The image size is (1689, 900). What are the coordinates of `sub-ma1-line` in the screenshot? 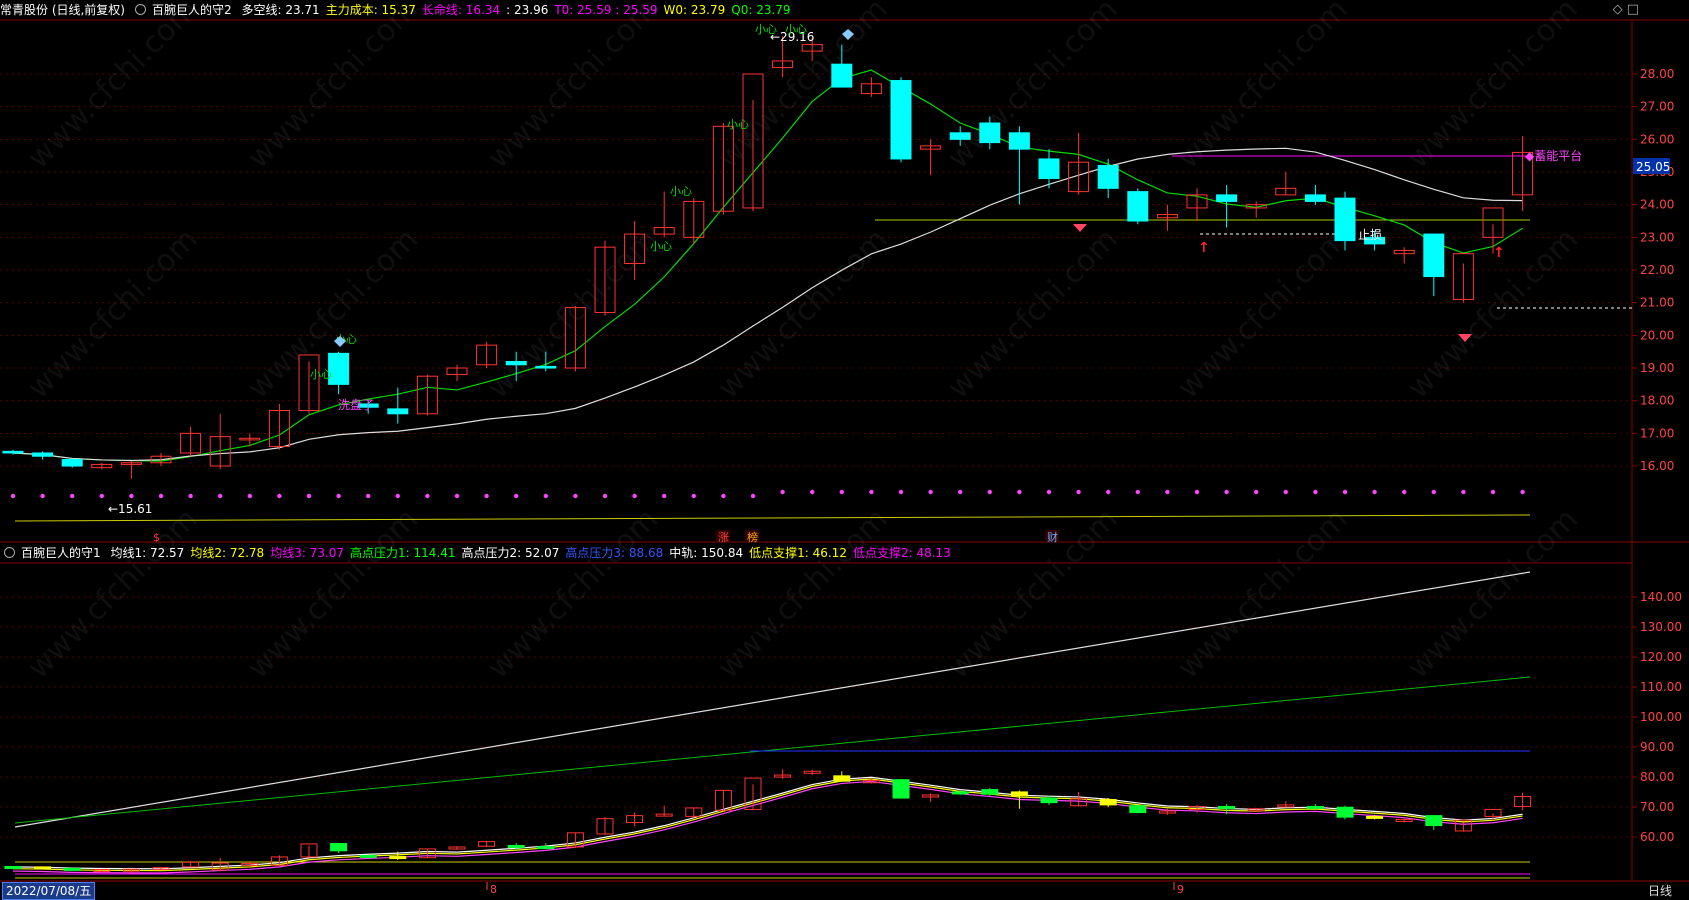 It's located at (767, 823).